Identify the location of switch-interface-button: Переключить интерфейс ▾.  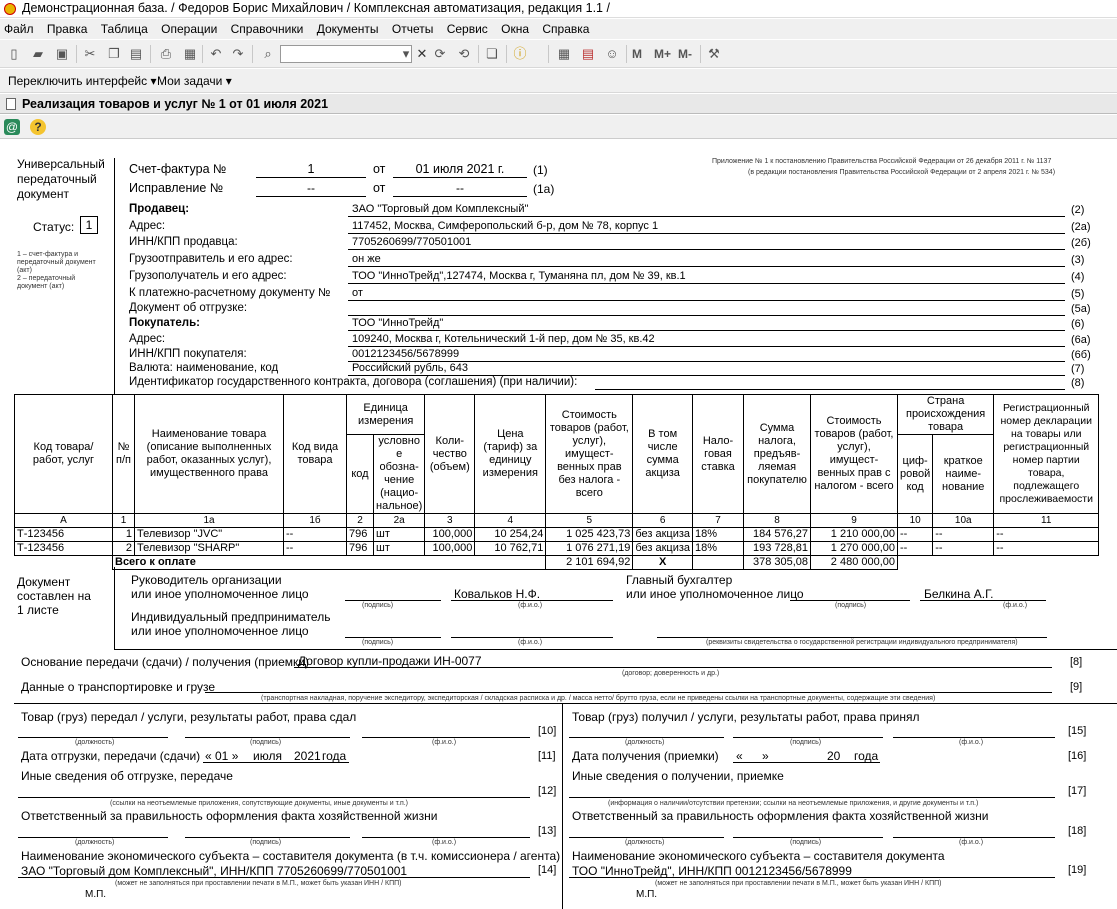
(82, 81).